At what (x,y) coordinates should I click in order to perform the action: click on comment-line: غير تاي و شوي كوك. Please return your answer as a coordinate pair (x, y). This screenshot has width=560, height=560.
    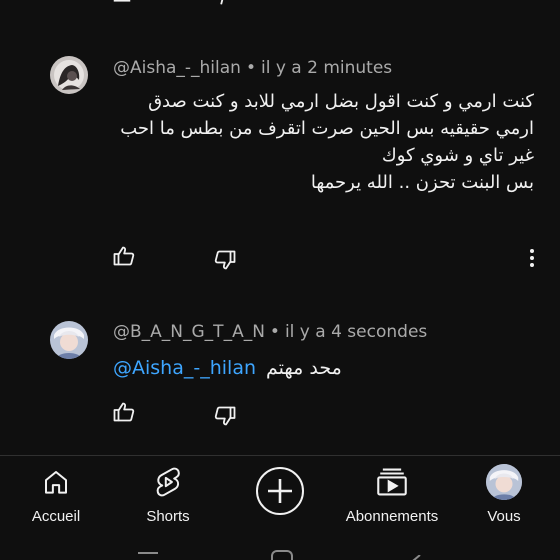
    Looking at the image, I should click on (457, 155).